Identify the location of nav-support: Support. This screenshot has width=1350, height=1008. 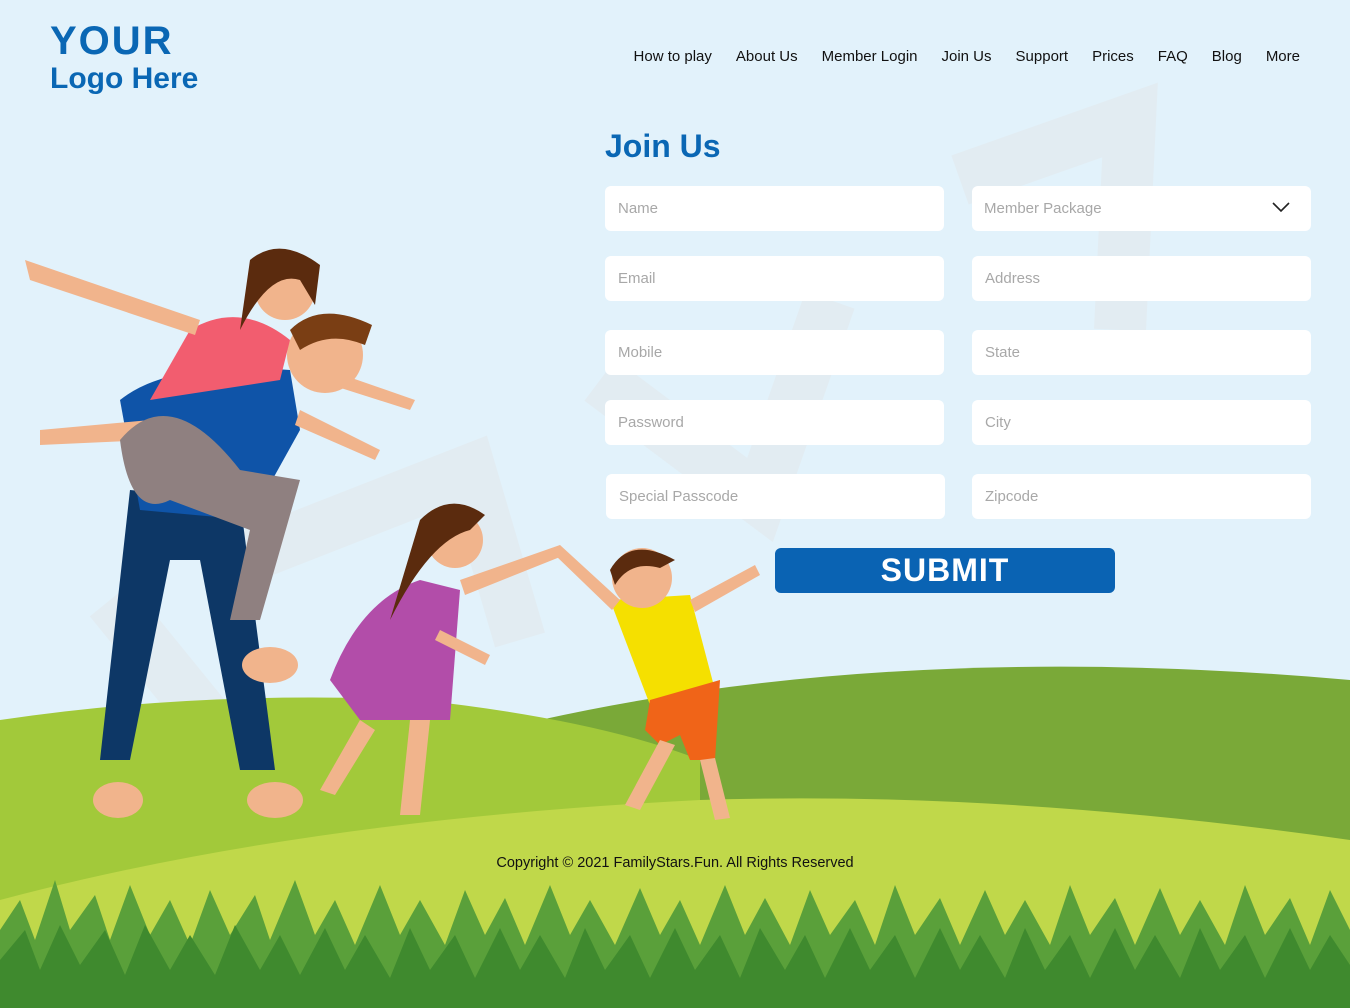
(1042, 56).